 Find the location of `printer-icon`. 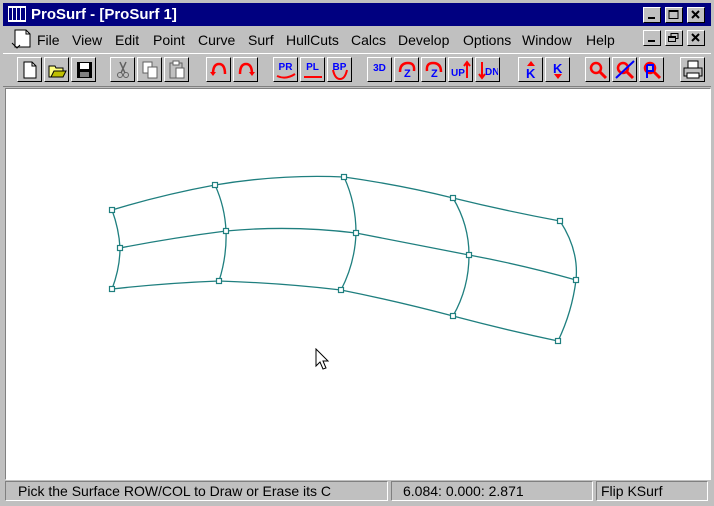

printer-icon is located at coordinates (693, 69).